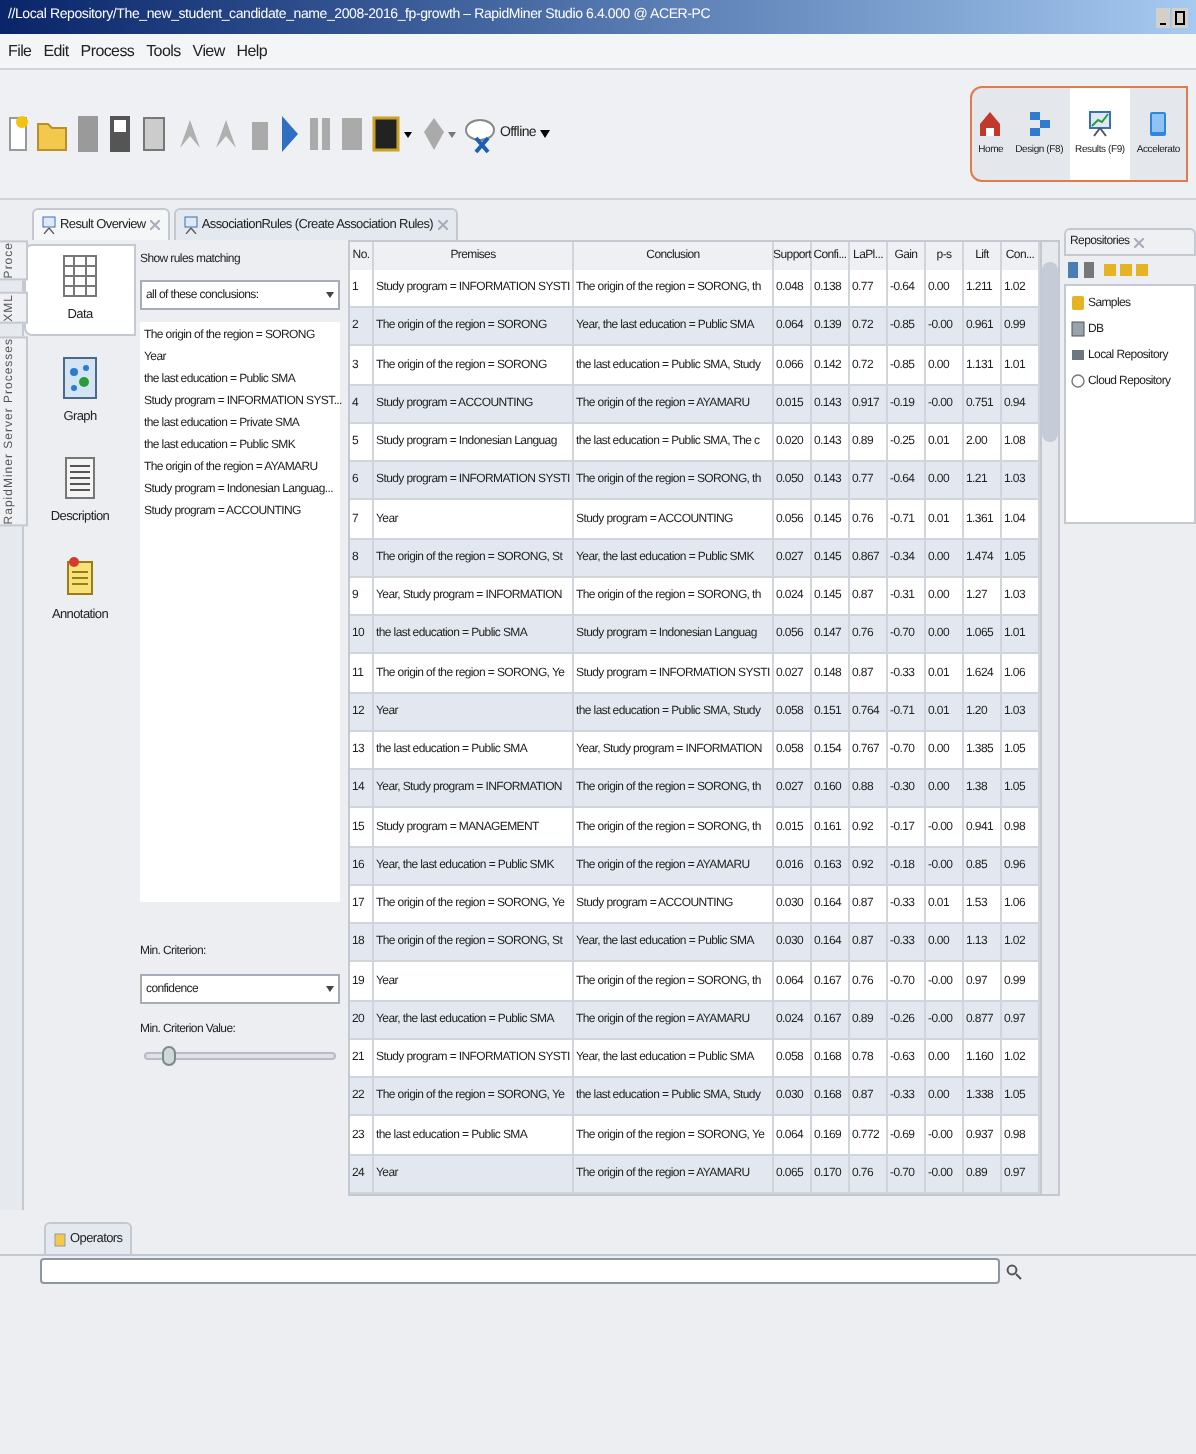  I want to click on operator-search-field, so click(520, 1271).